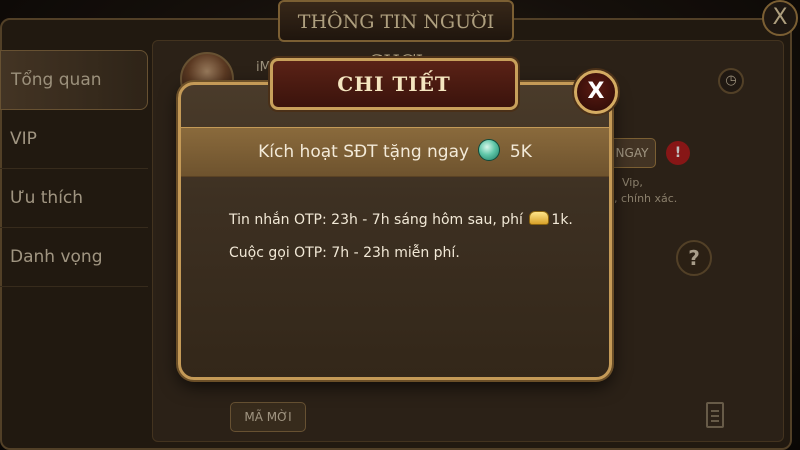 This screenshot has width=800, height=450. Describe the element at coordinates (596, 92) in the screenshot. I see `dialog-close-button: X` at that location.